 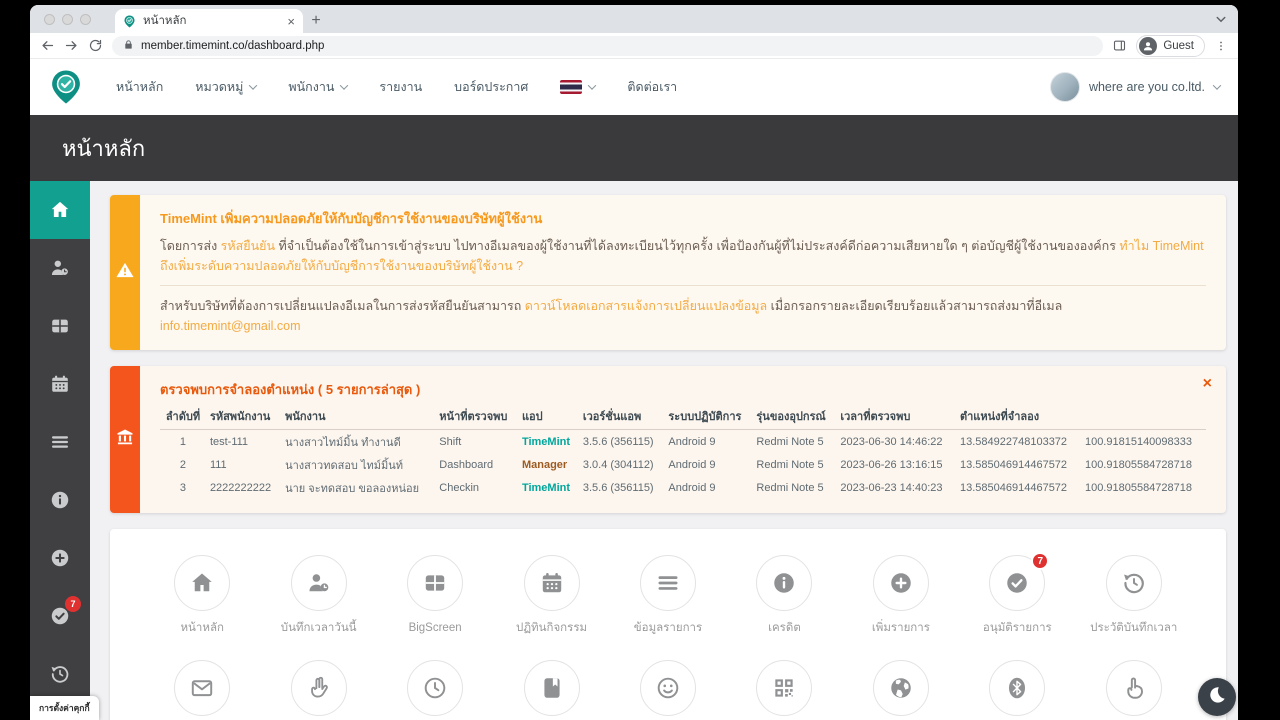 What do you see at coordinates (901, 690) in the screenshot?
I see `shortcut-location-coords: พิกัดสถานที่` at bounding box center [901, 690].